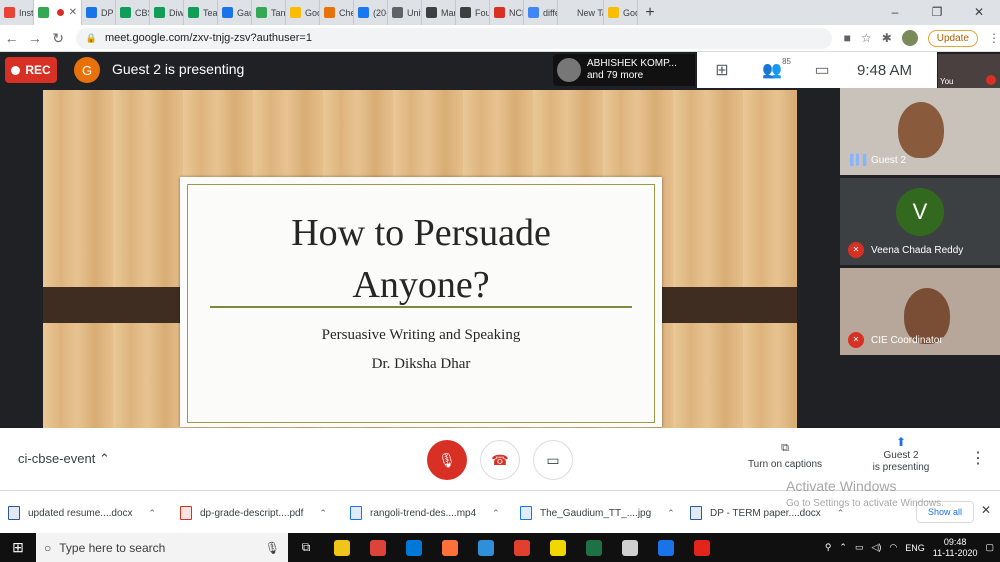  I want to click on mic-toggle-button: 🎙, so click(447, 460).